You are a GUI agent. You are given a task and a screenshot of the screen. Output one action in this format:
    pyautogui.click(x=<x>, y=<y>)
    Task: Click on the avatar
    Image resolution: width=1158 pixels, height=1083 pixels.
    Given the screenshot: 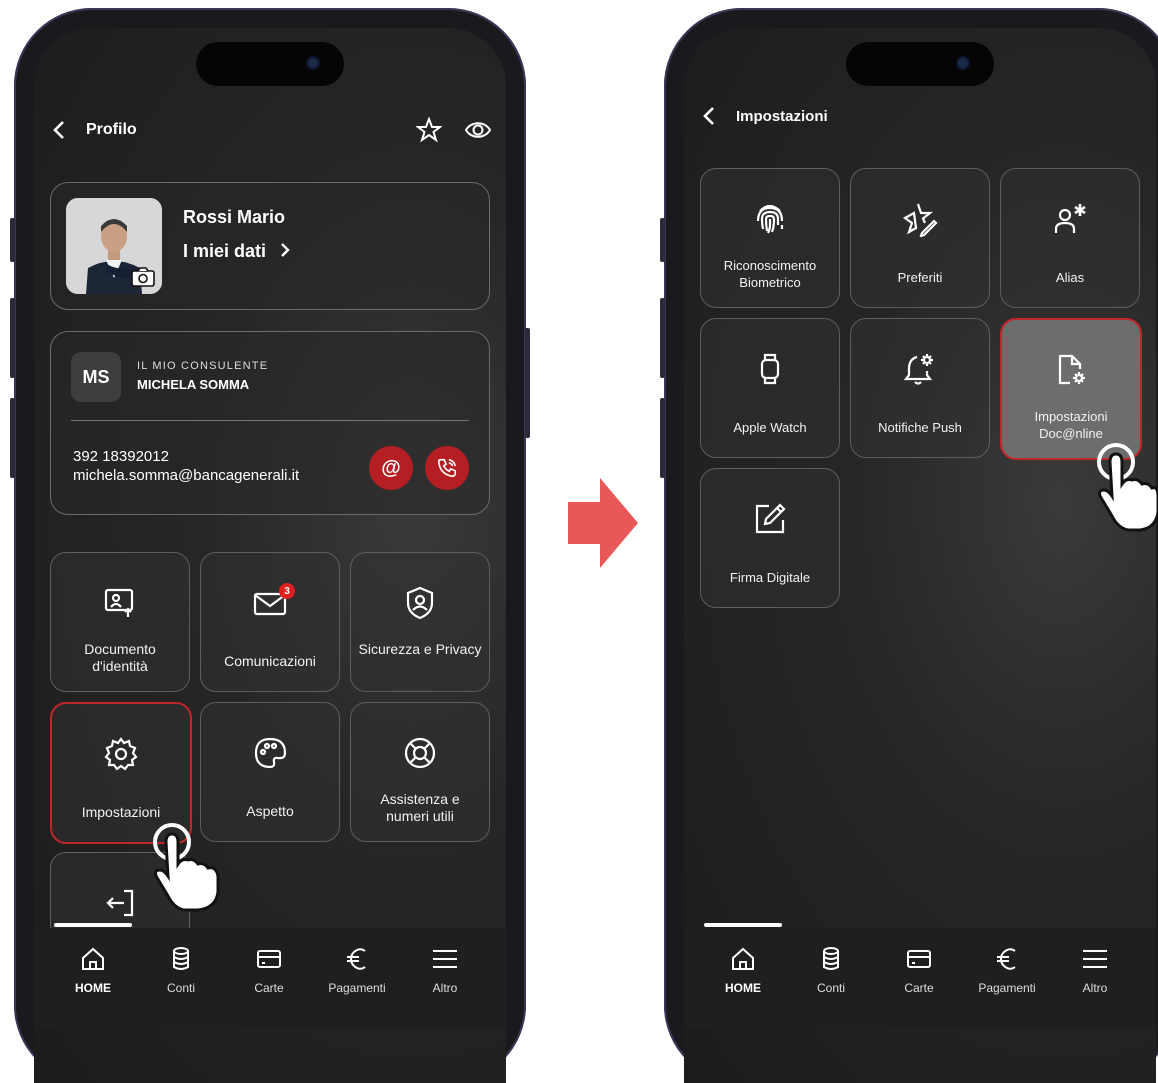 What is the action you would take?
    pyautogui.click(x=114, y=246)
    